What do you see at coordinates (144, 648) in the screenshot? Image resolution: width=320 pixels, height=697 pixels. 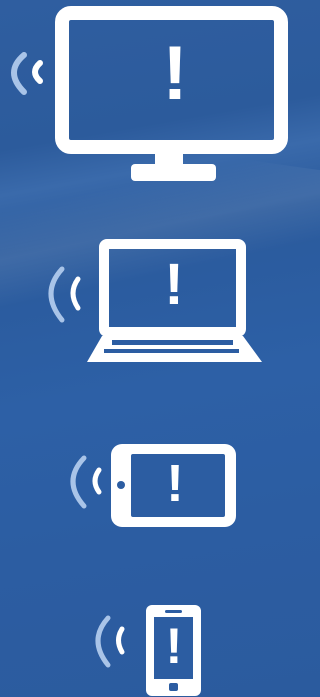 I see `smartphone-group: !` at bounding box center [144, 648].